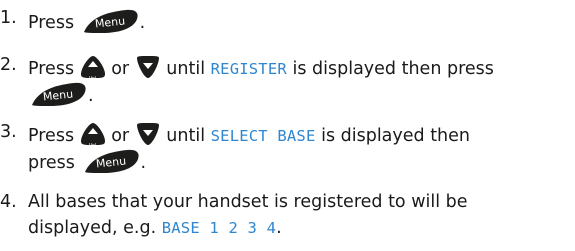  I want to click on step-text: press, so click(51, 163).